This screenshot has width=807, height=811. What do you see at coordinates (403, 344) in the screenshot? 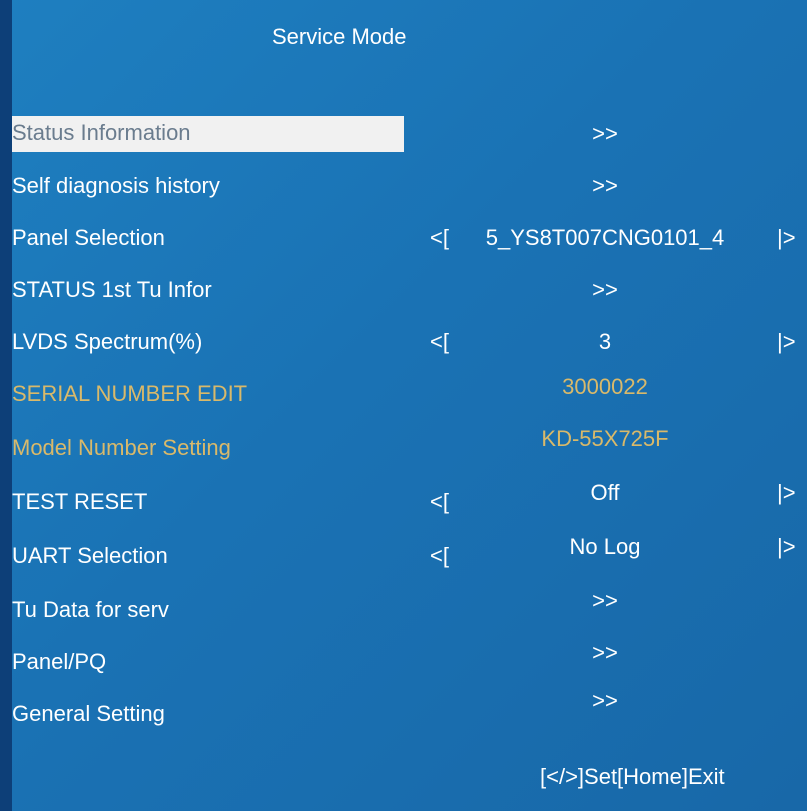
I see `menu-item-lvds-spectrum: LVDS Spectrum(%) <[ 3 |>` at bounding box center [403, 344].